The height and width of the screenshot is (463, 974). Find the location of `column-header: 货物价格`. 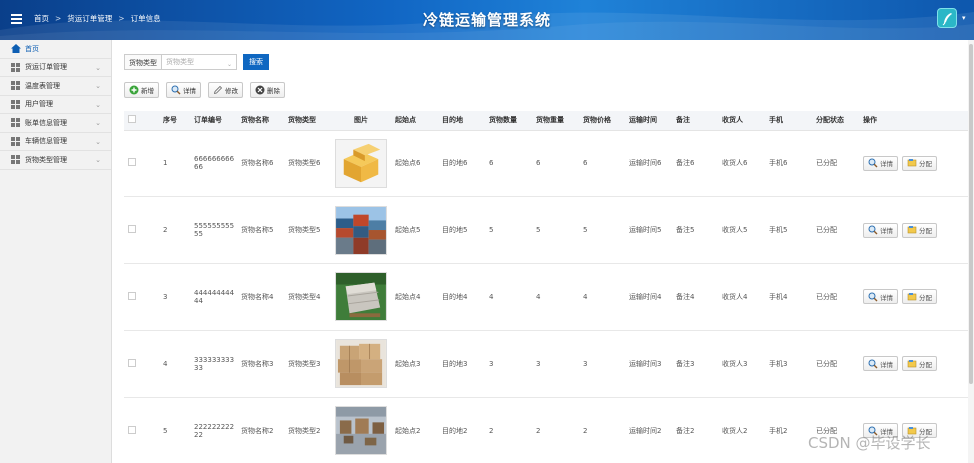

column-header: 货物价格 is located at coordinates (602, 121).